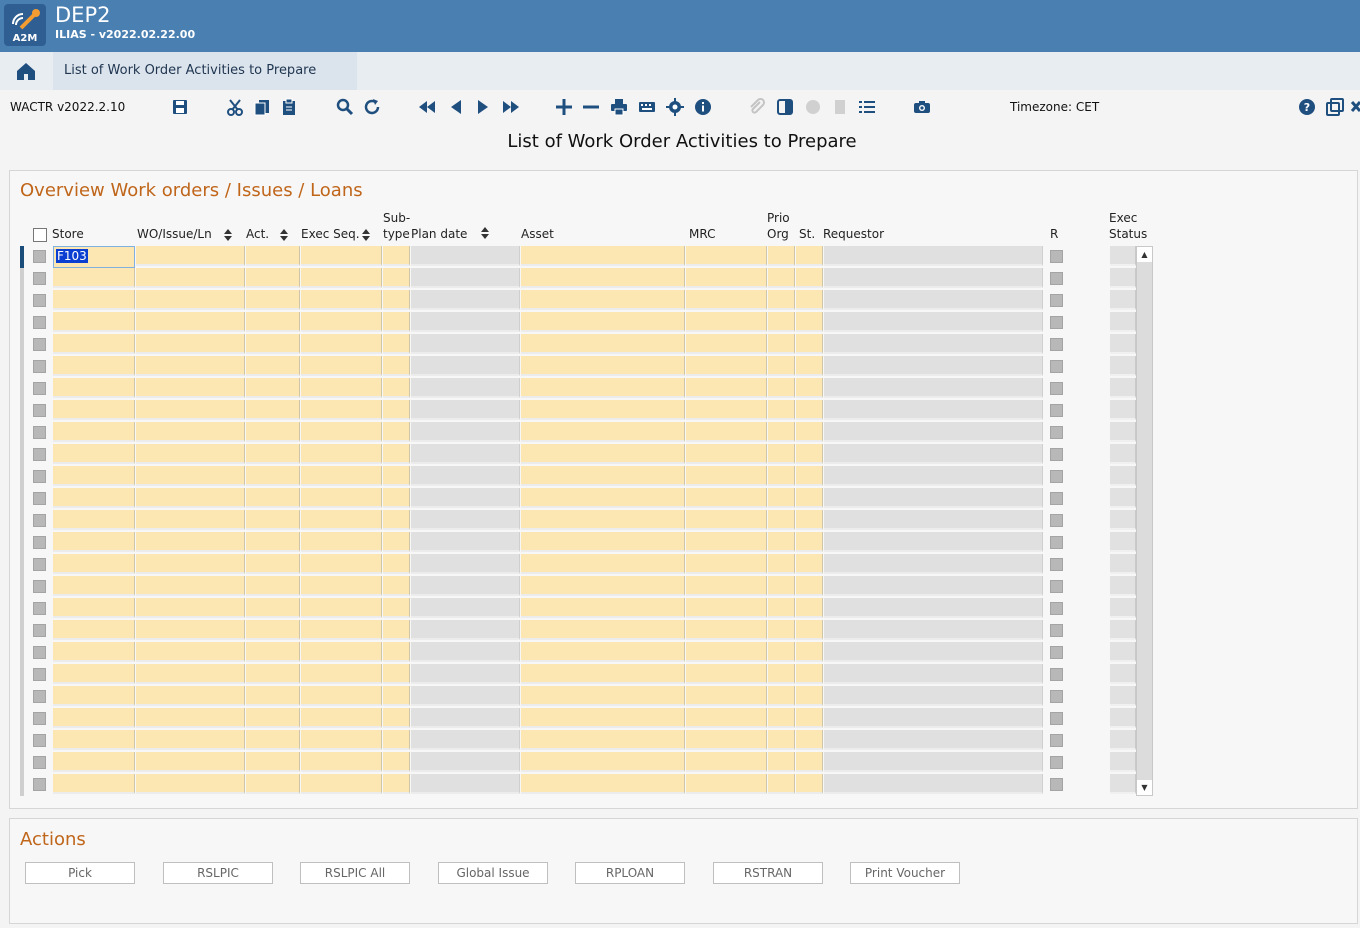 The height and width of the screenshot is (928, 1360). Describe the element at coordinates (867, 107) in the screenshot. I see `list-icon` at that location.